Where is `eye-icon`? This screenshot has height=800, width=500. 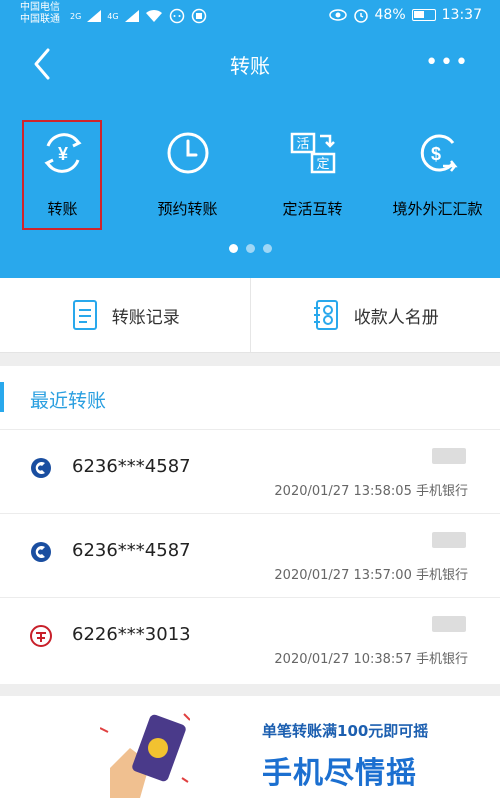 eye-icon is located at coordinates (337, 15).